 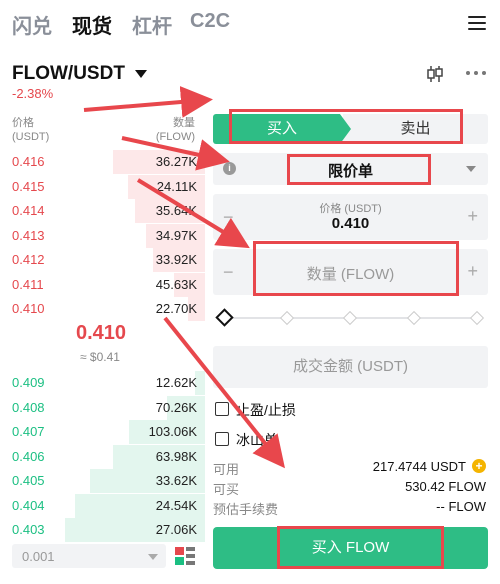 I want to click on bid-row: 0.403 27.06K, so click(x=102, y=530).